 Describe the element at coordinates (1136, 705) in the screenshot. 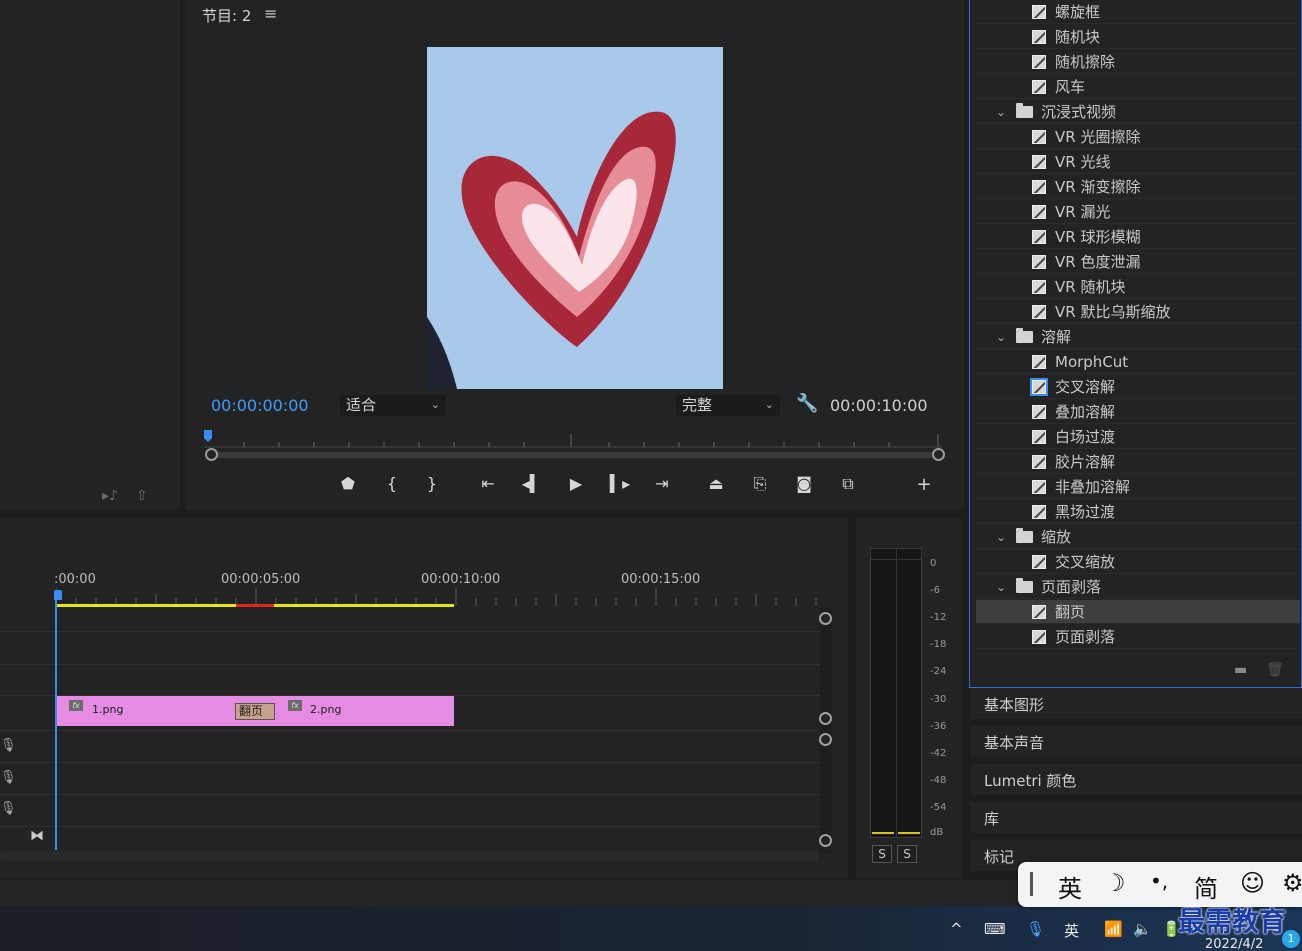

I see `panel-essential-graphics: 基本图形` at that location.